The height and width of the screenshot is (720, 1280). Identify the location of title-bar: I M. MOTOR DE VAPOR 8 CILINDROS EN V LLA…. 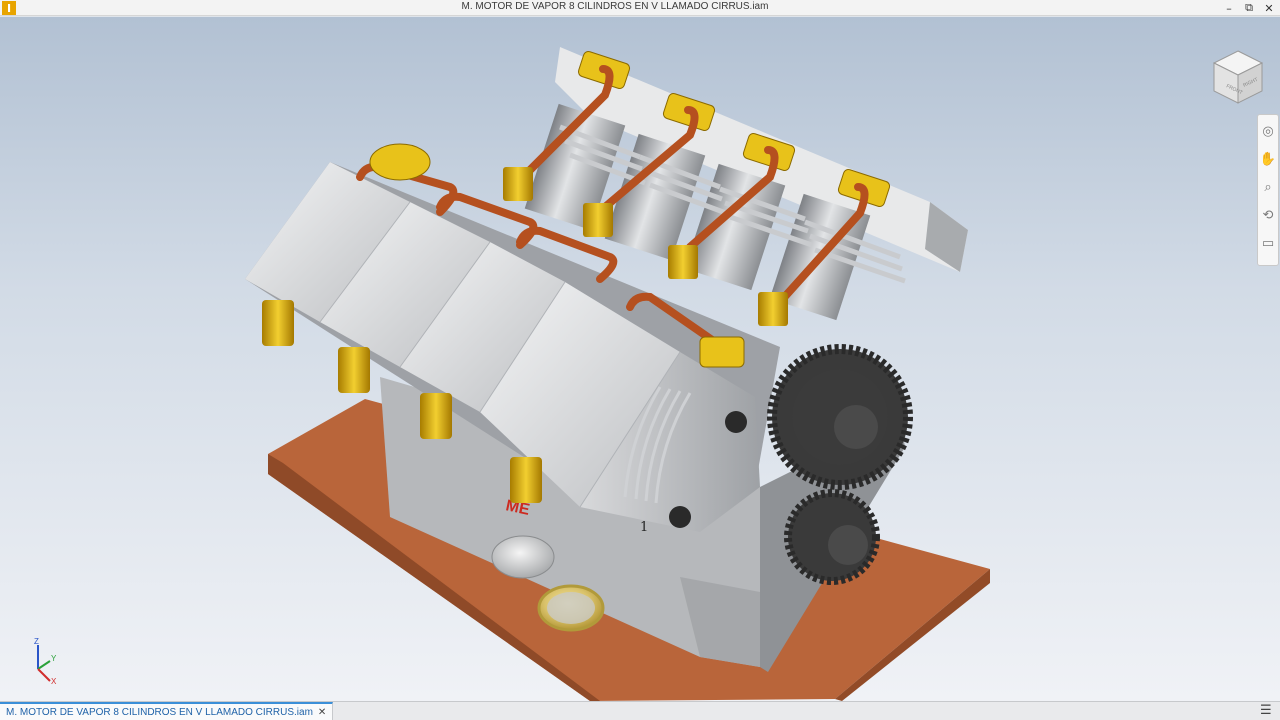
(640, 8).